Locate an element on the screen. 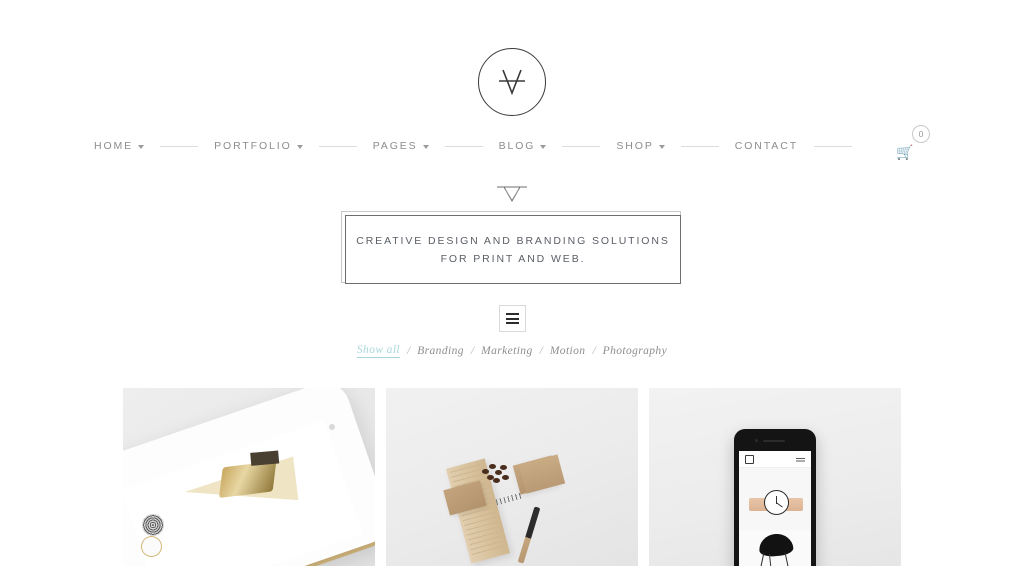 Image resolution: width=1024 pixels, height=566 pixels. layout-toggle-wrap is located at coordinates (512, 318).